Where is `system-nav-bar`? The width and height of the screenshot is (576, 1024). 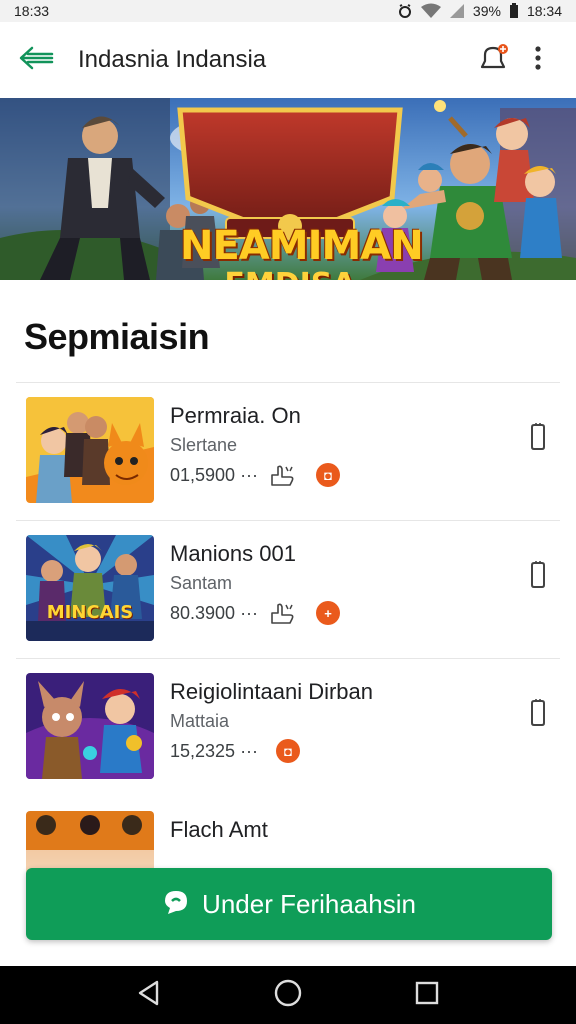
system-nav-bar is located at coordinates (288, 995).